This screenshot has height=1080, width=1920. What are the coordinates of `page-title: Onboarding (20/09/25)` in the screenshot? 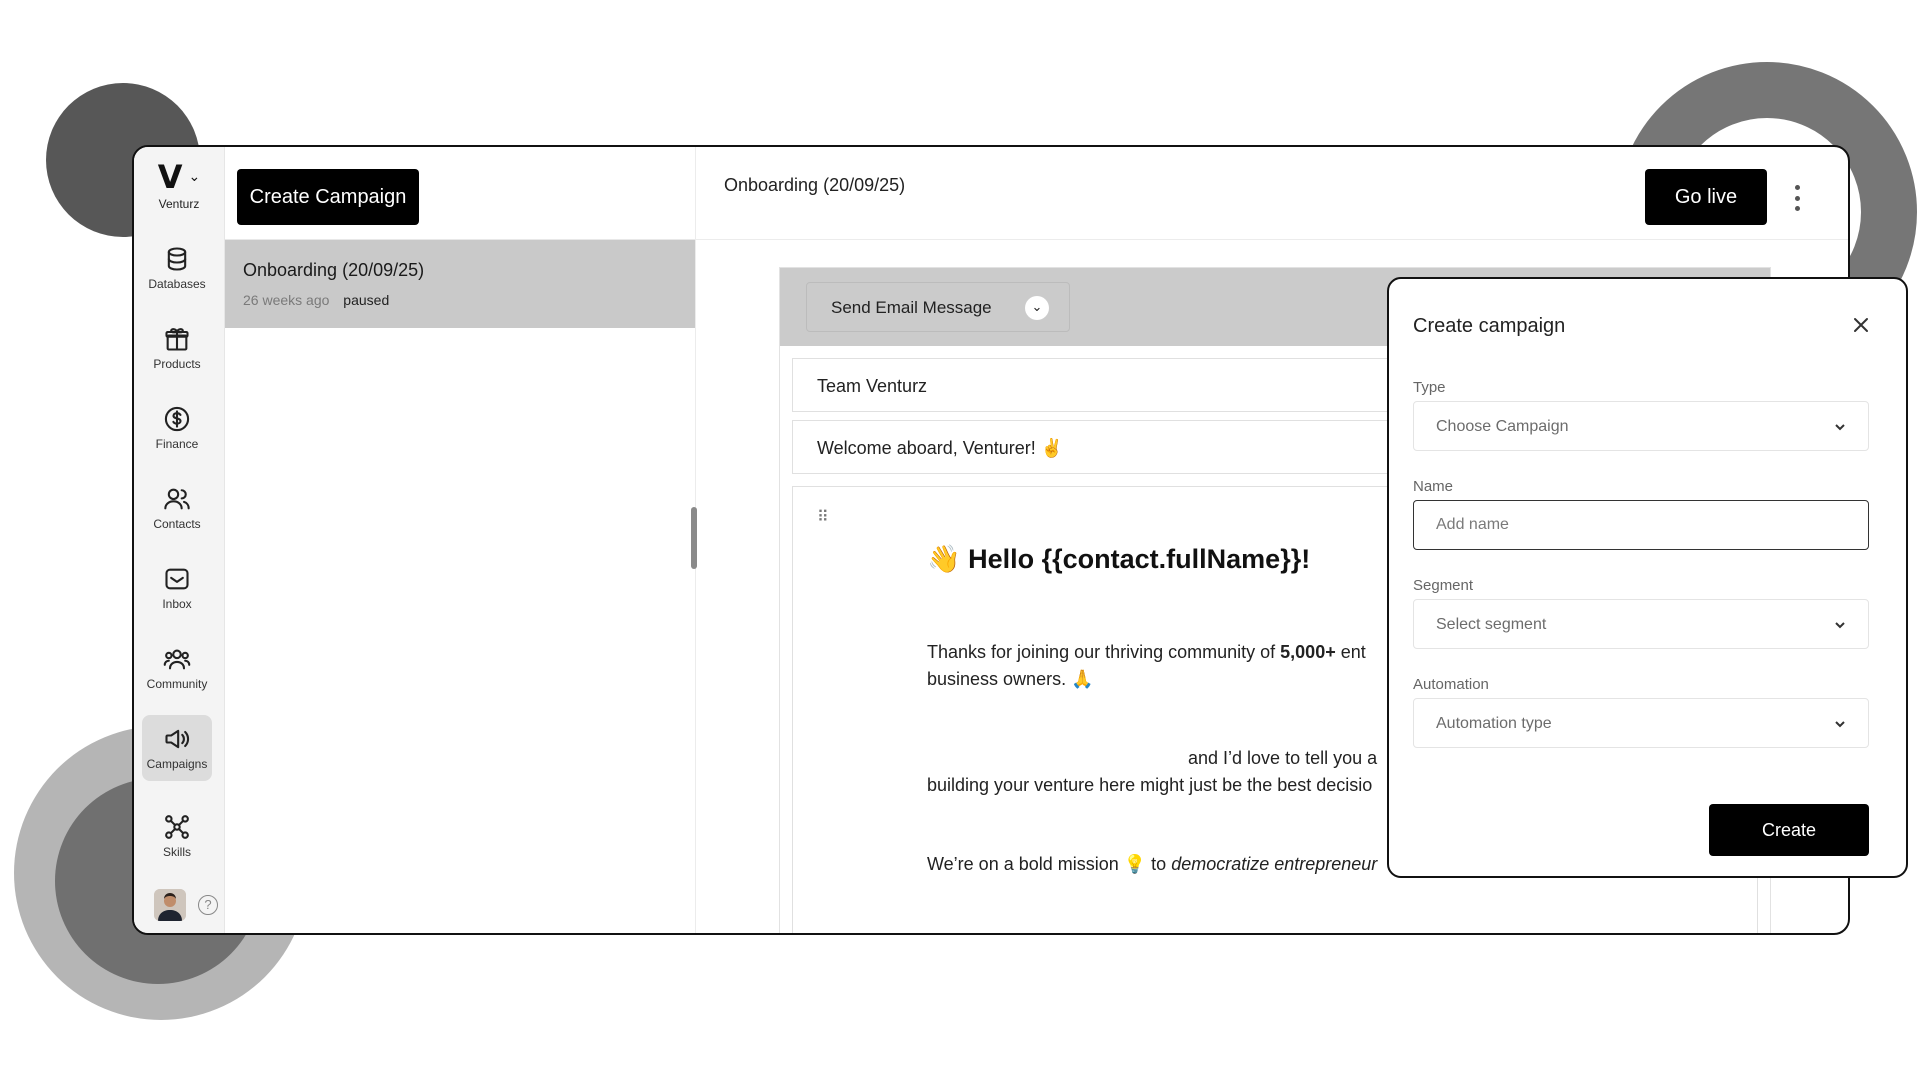 It's located at (815, 185).